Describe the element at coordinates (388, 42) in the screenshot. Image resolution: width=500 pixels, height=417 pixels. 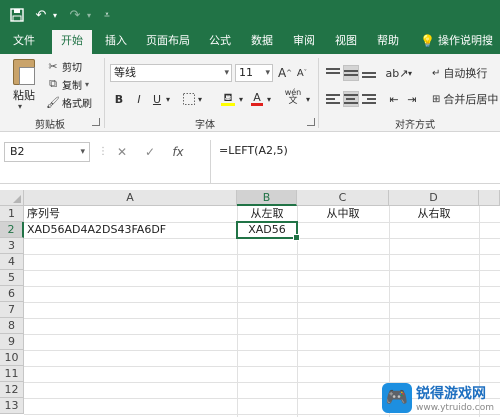
I see `tab-help: 帮助` at that location.